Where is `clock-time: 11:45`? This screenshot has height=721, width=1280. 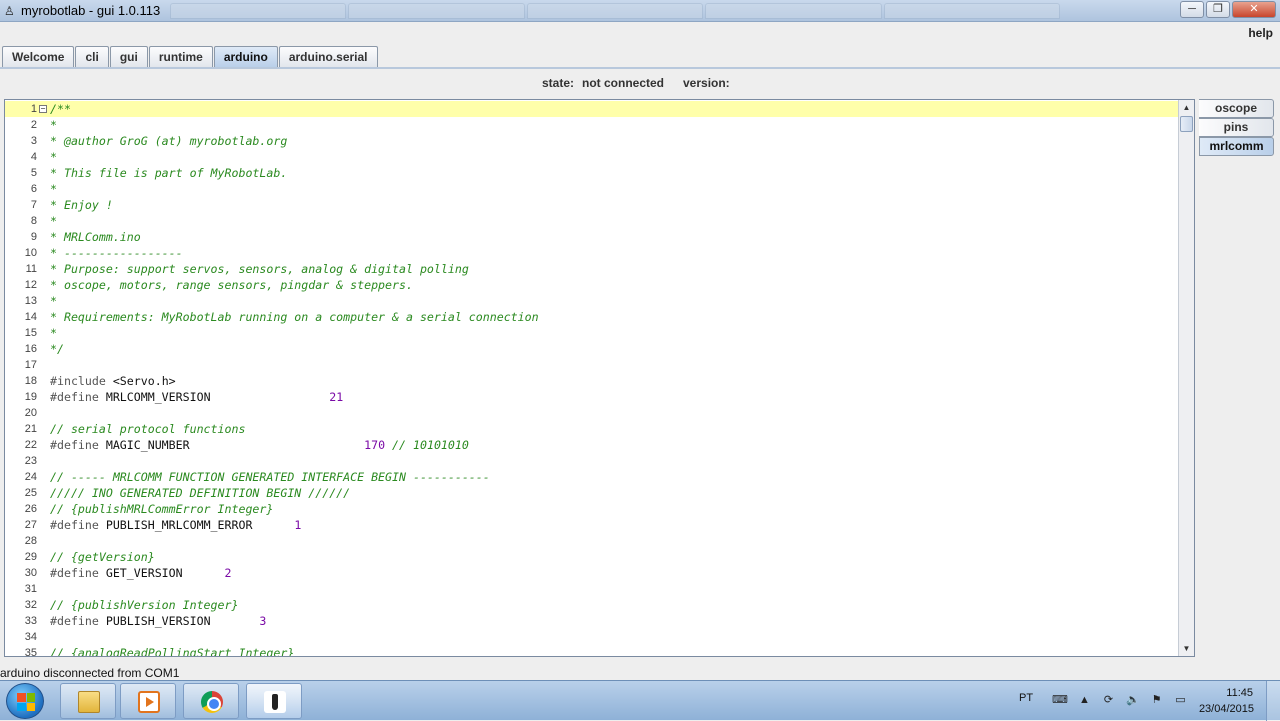 clock-time: 11:45 is located at coordinates (1239, 693).